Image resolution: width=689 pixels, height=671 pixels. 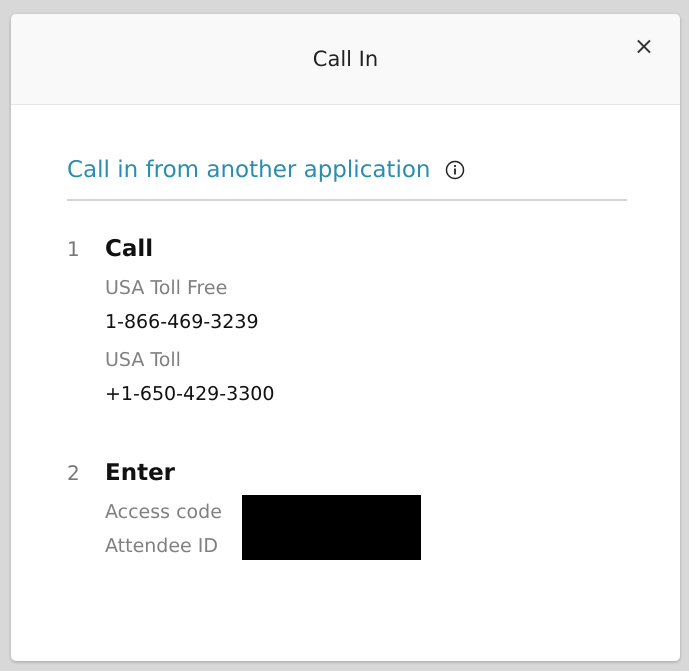 What do you see at coordinates (189, 394) in the screenshot?
I see `phone-number: +1-650-429-3300` at bounding box center [189, 394].